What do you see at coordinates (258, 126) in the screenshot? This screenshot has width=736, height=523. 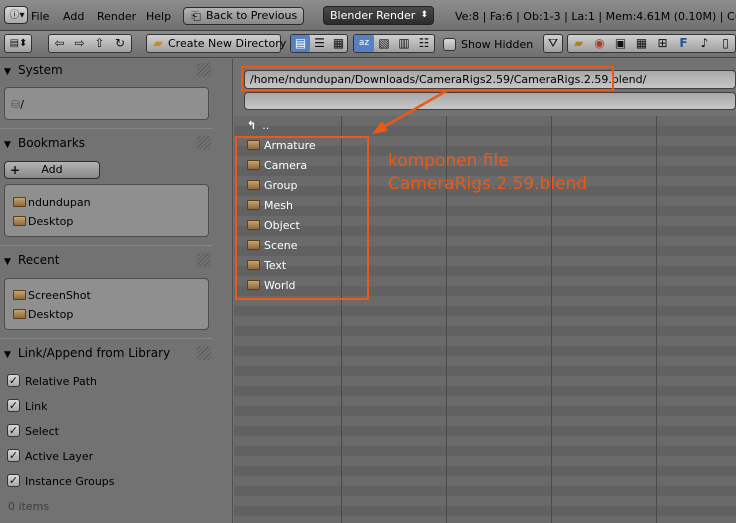 I see `parent-directory-row: ↰..` at bounding box center [258, 126].